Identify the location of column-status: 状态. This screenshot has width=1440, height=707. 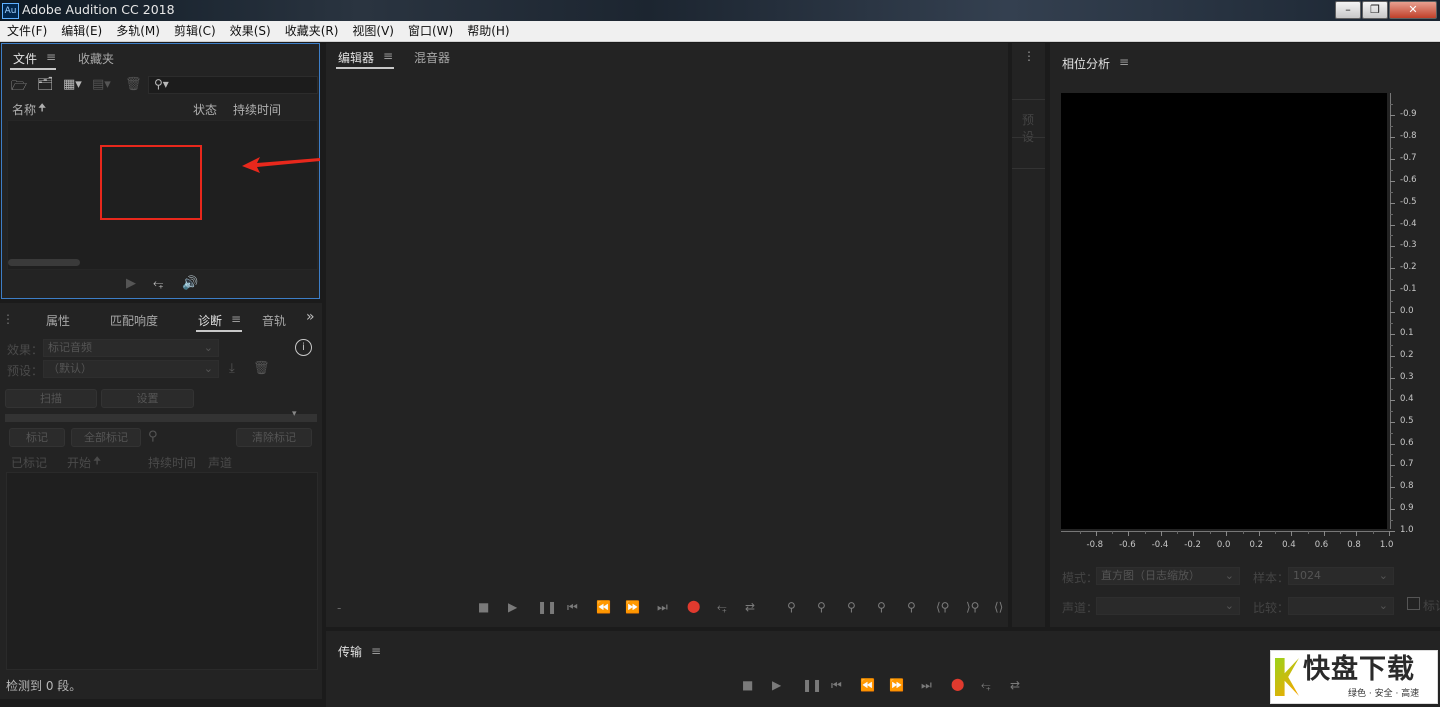
(205, 109).